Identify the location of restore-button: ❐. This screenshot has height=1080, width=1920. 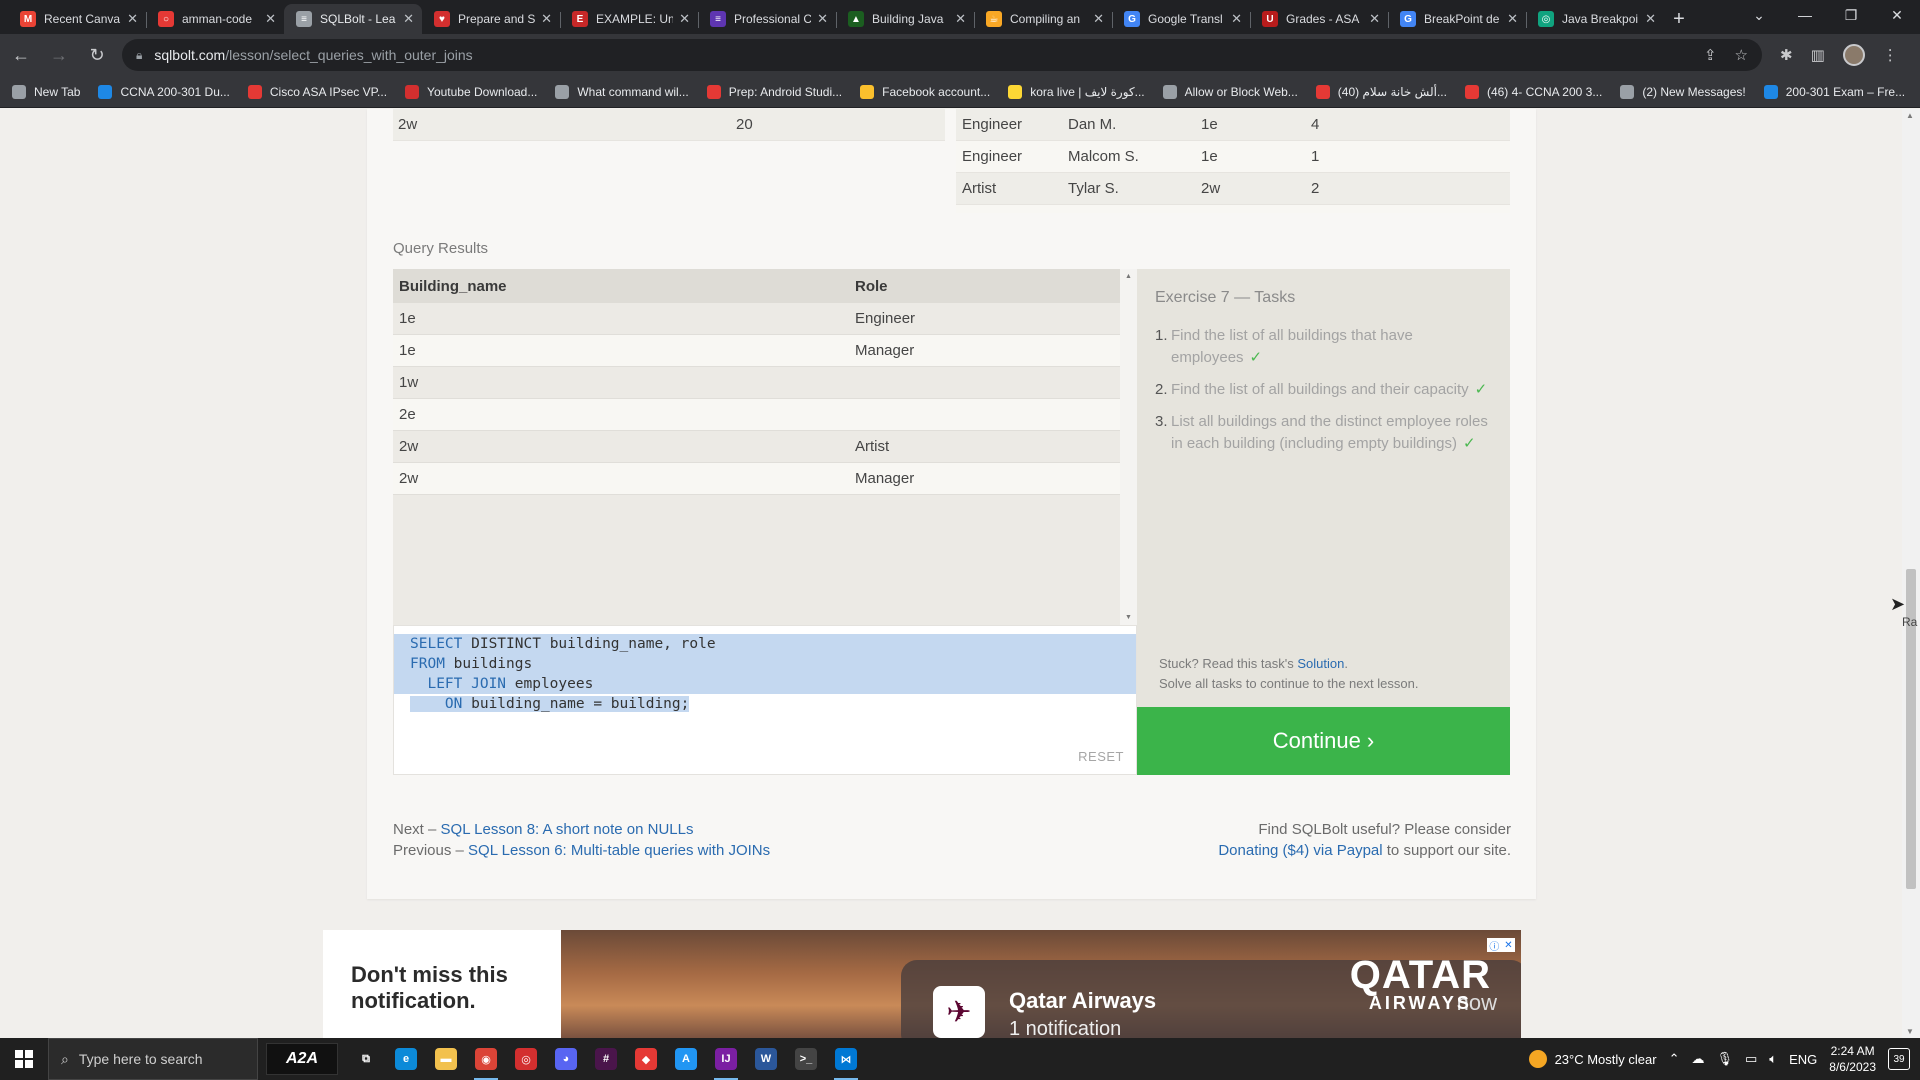
(1851, 15).